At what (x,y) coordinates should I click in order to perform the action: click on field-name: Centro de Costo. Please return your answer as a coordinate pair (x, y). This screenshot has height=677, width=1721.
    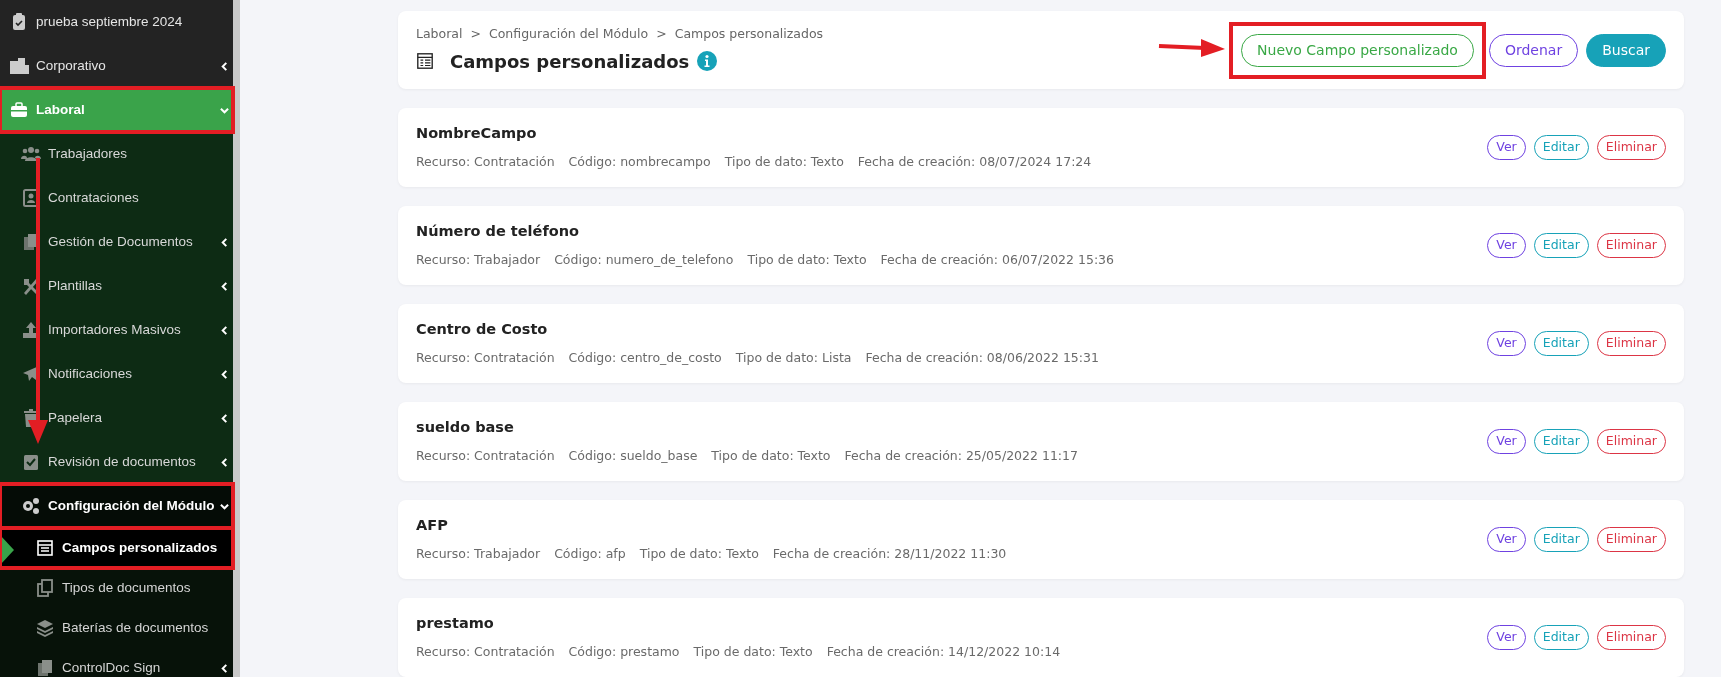
    Looking at the image, I should click on (482, 330).